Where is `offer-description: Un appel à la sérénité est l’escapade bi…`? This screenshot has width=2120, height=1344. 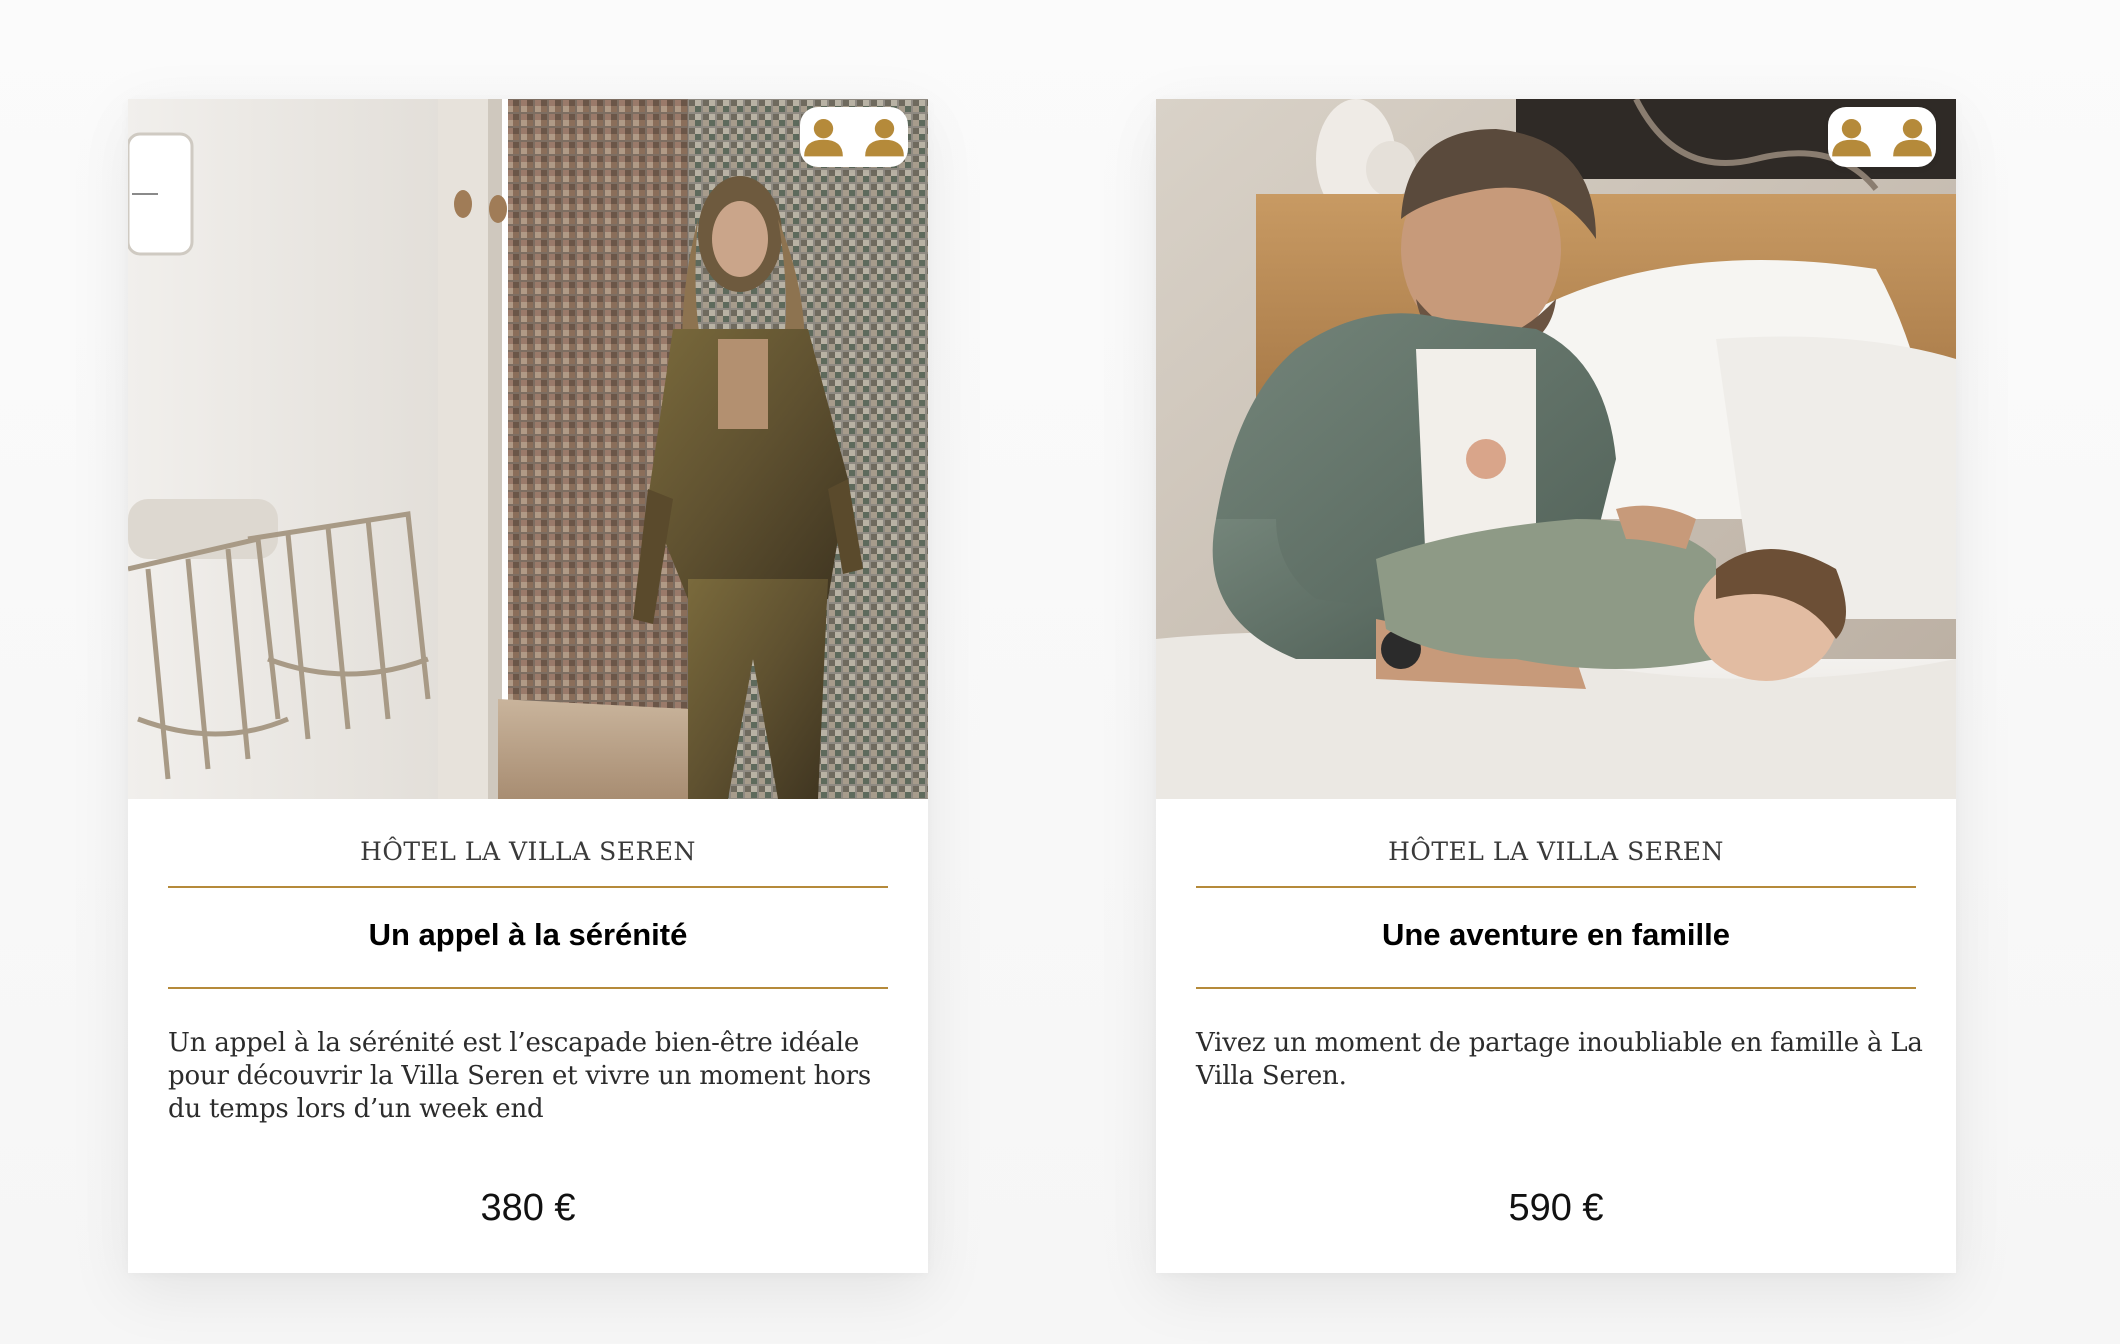
offer-description: Un appel à la sérénité est l’escapade bi… is located at coordinates (519, 1076).